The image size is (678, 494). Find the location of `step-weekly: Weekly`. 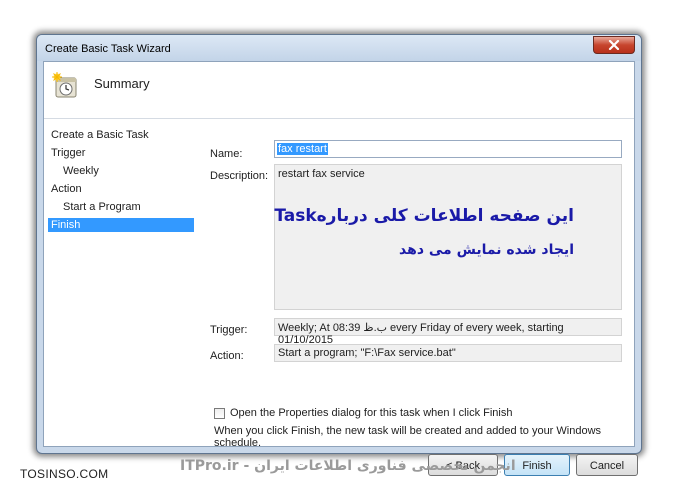

step-weekly: Weekly is located at coordinates (121, 171).